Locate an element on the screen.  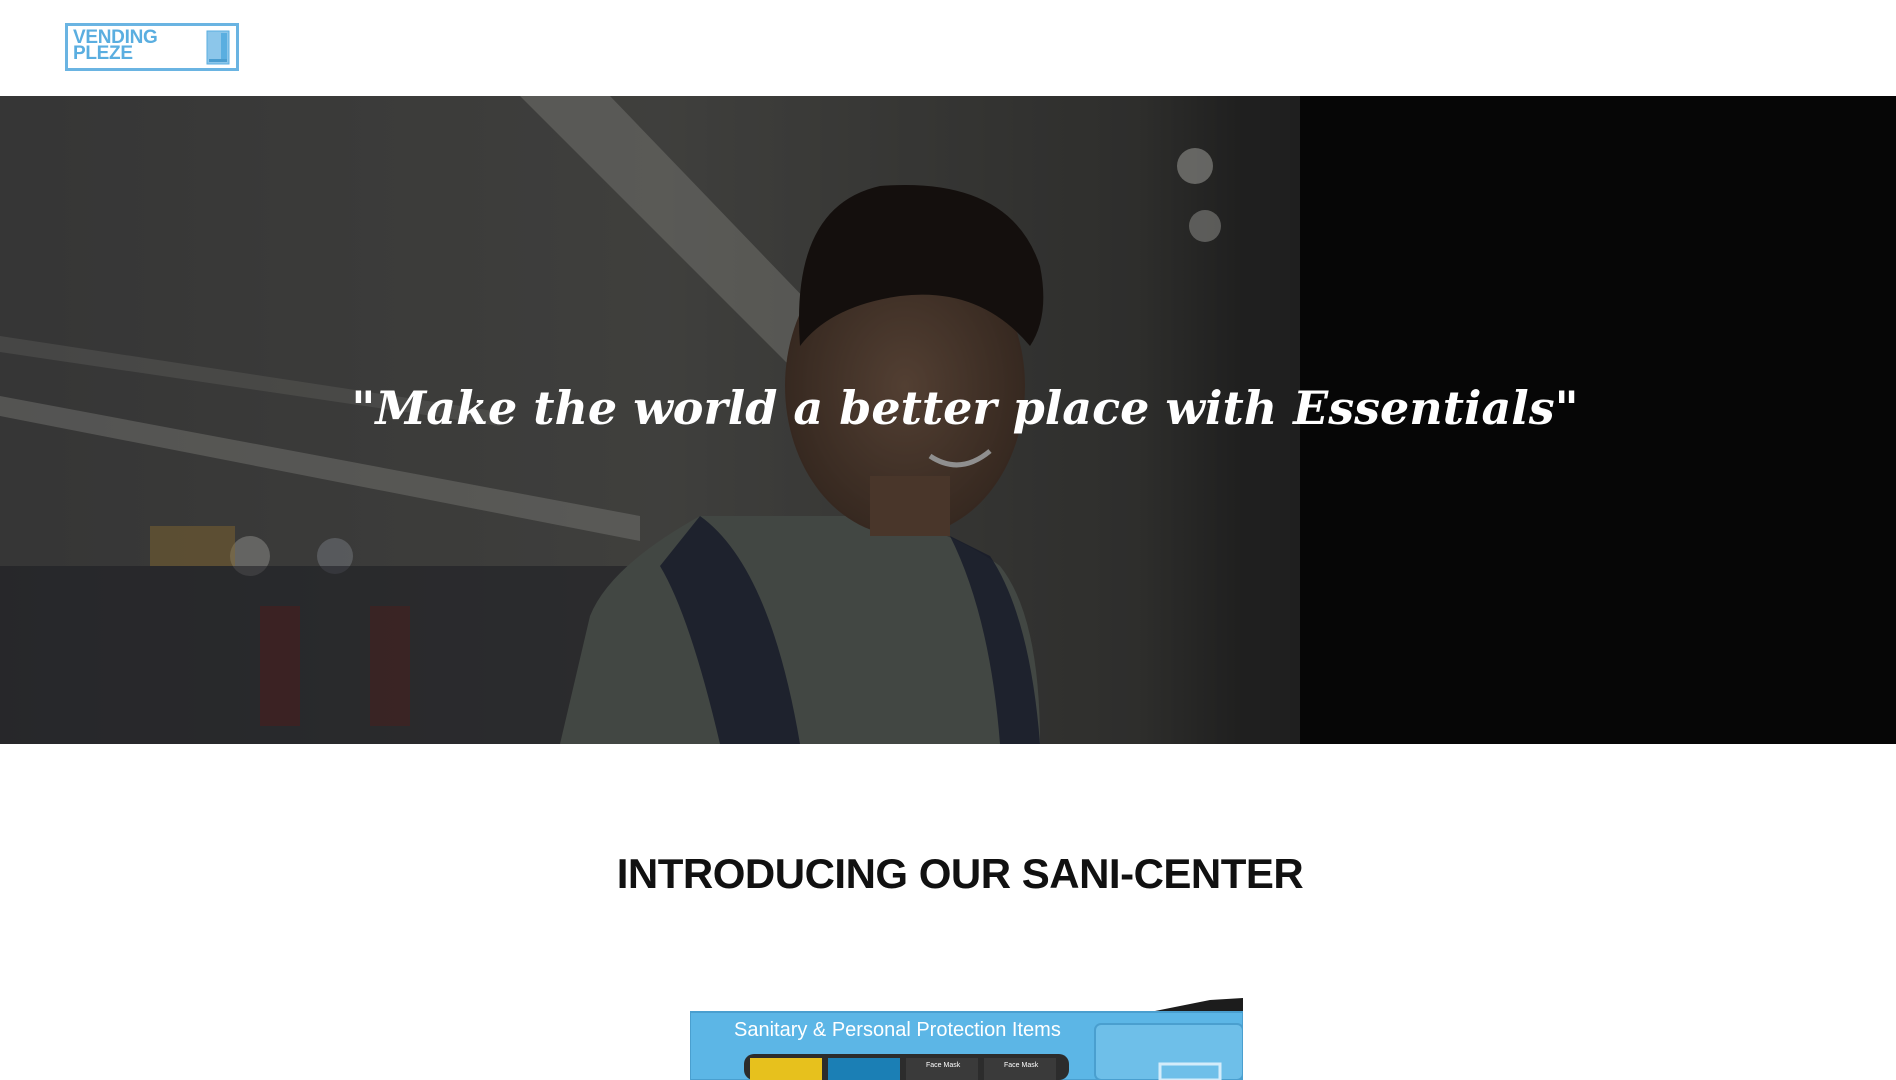
vending-pleze-logo: VENDING PLEZE is located at coordinates (152, 47).